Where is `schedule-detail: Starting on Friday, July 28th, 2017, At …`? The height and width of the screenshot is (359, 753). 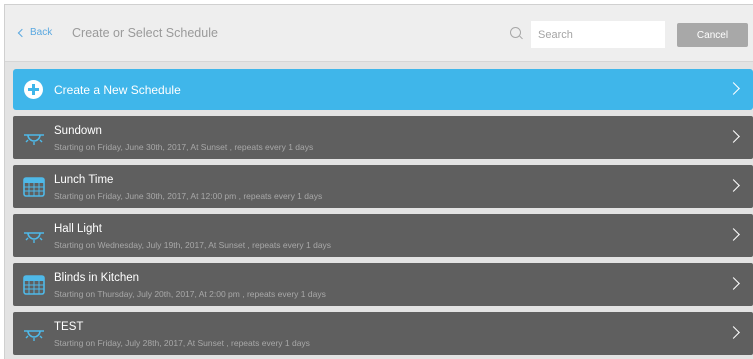 schedule-detail: Starting on Friday, July 28th, 2017, At … is located at coordinates (182, 343).